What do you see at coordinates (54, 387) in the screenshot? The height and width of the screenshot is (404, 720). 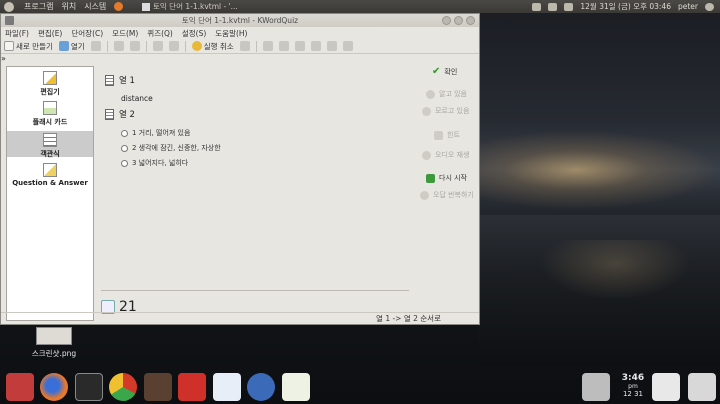 I see `firefox-icon` at bounding box center [54, 387].